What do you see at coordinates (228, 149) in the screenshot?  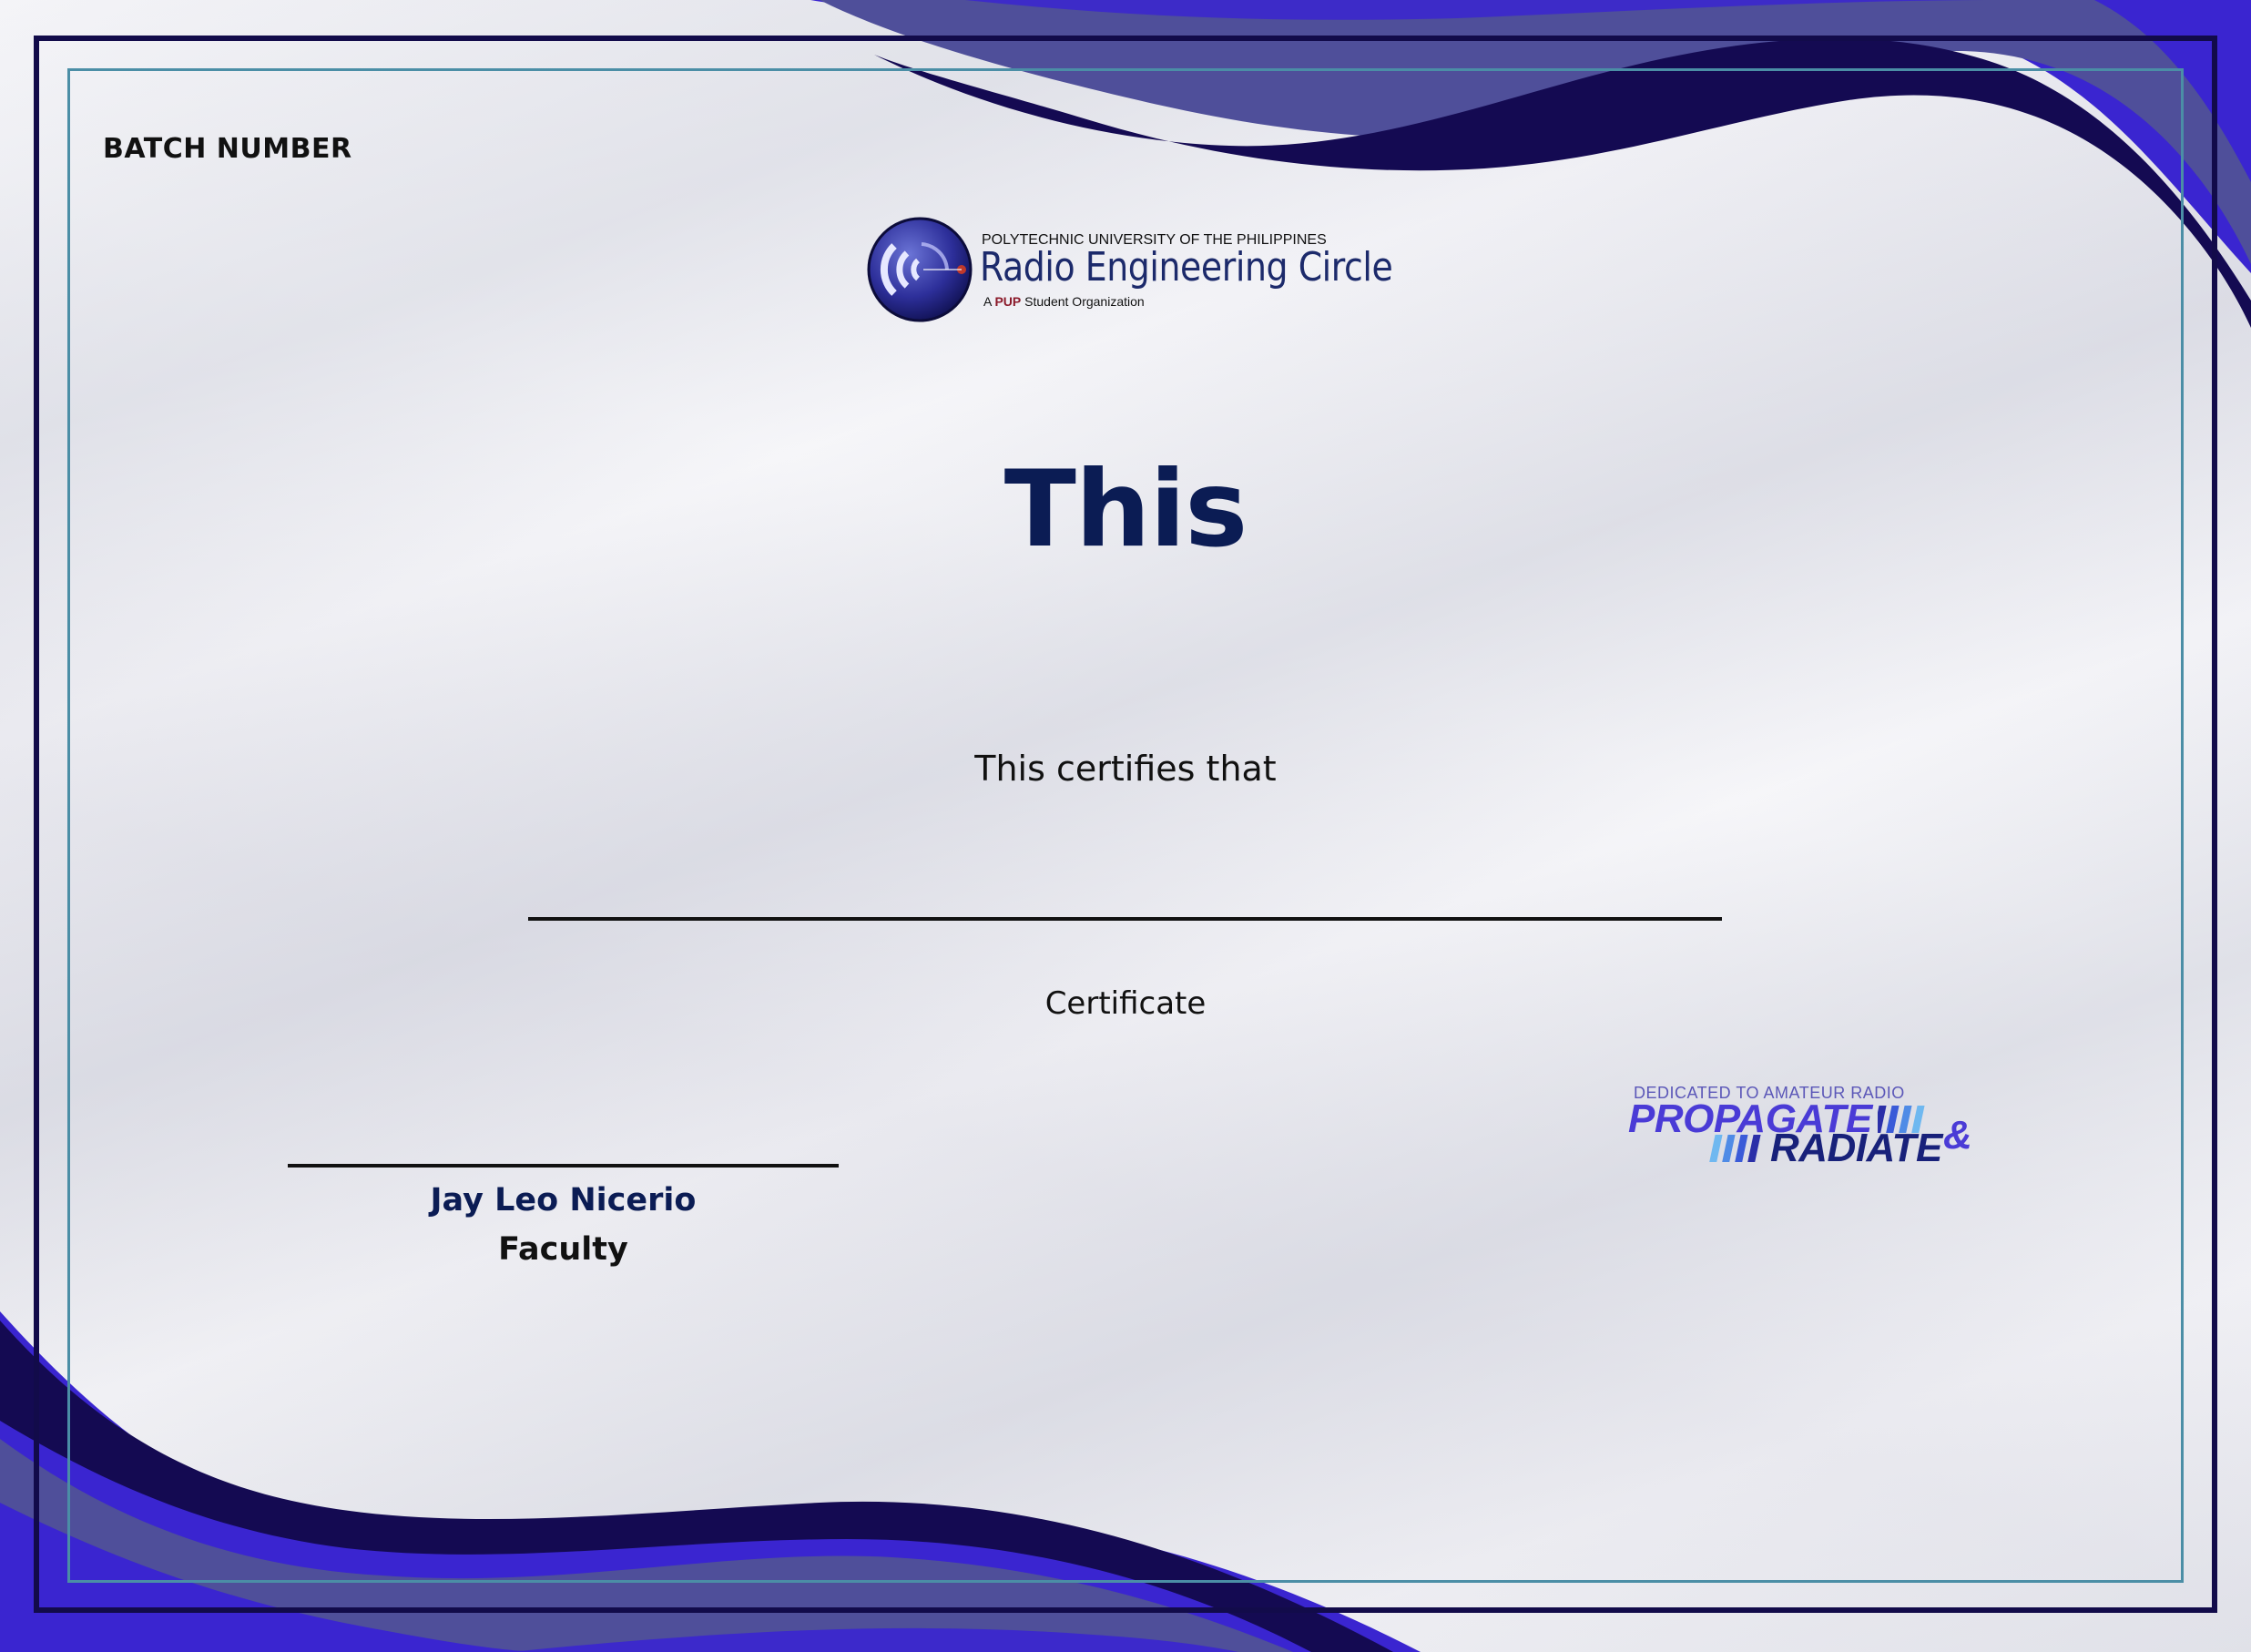 I see `batch-number-label: BATCH NUMBER` at bounding box center [228, 149].